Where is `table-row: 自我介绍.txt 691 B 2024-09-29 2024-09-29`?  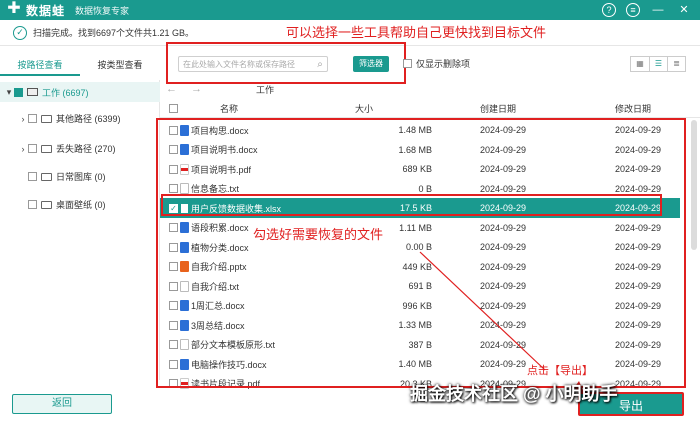 table-row: 自我介绍.txt 691 B 2024-09-29 2024-09-29 is located at coordinates (420, 286).